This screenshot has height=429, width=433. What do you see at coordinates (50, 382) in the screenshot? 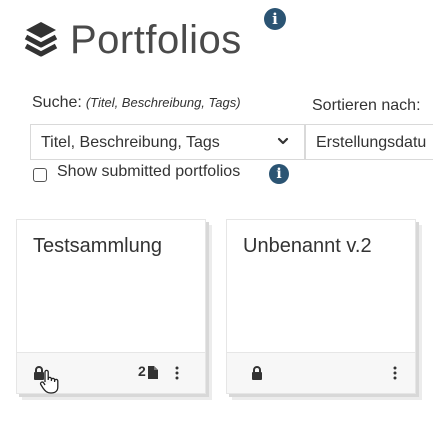
I see `hand-cursor-icon` at bounding box center [50, 382].